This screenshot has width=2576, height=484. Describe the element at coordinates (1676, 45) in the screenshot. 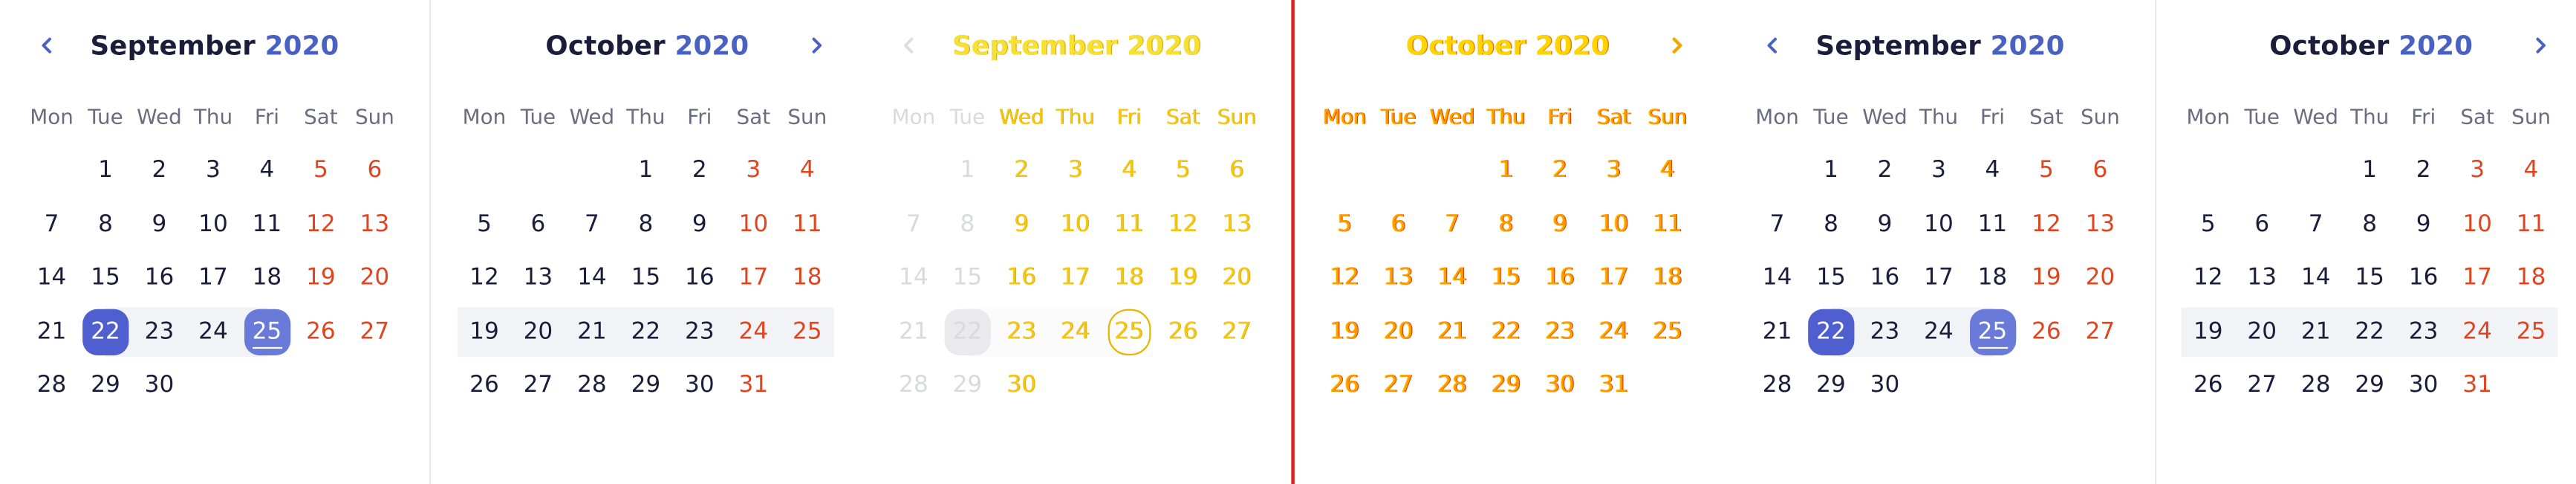

I see `next-month-button` at that location.